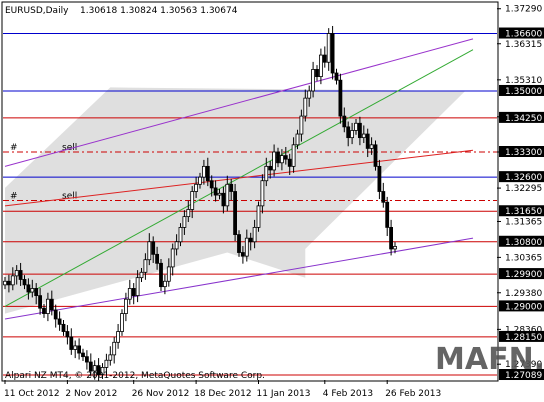 This screenshot has width=544, height=402. Describe the element at coordinates (523, 178) in the screenshot. I see `level-label-4: 1.32600` at that location.